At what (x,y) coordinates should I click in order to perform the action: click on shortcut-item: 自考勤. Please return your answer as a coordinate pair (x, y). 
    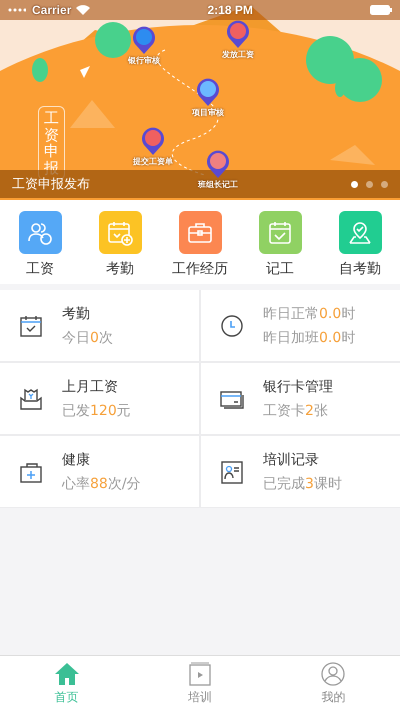
    Looking at the image, I should click on (360, 244).